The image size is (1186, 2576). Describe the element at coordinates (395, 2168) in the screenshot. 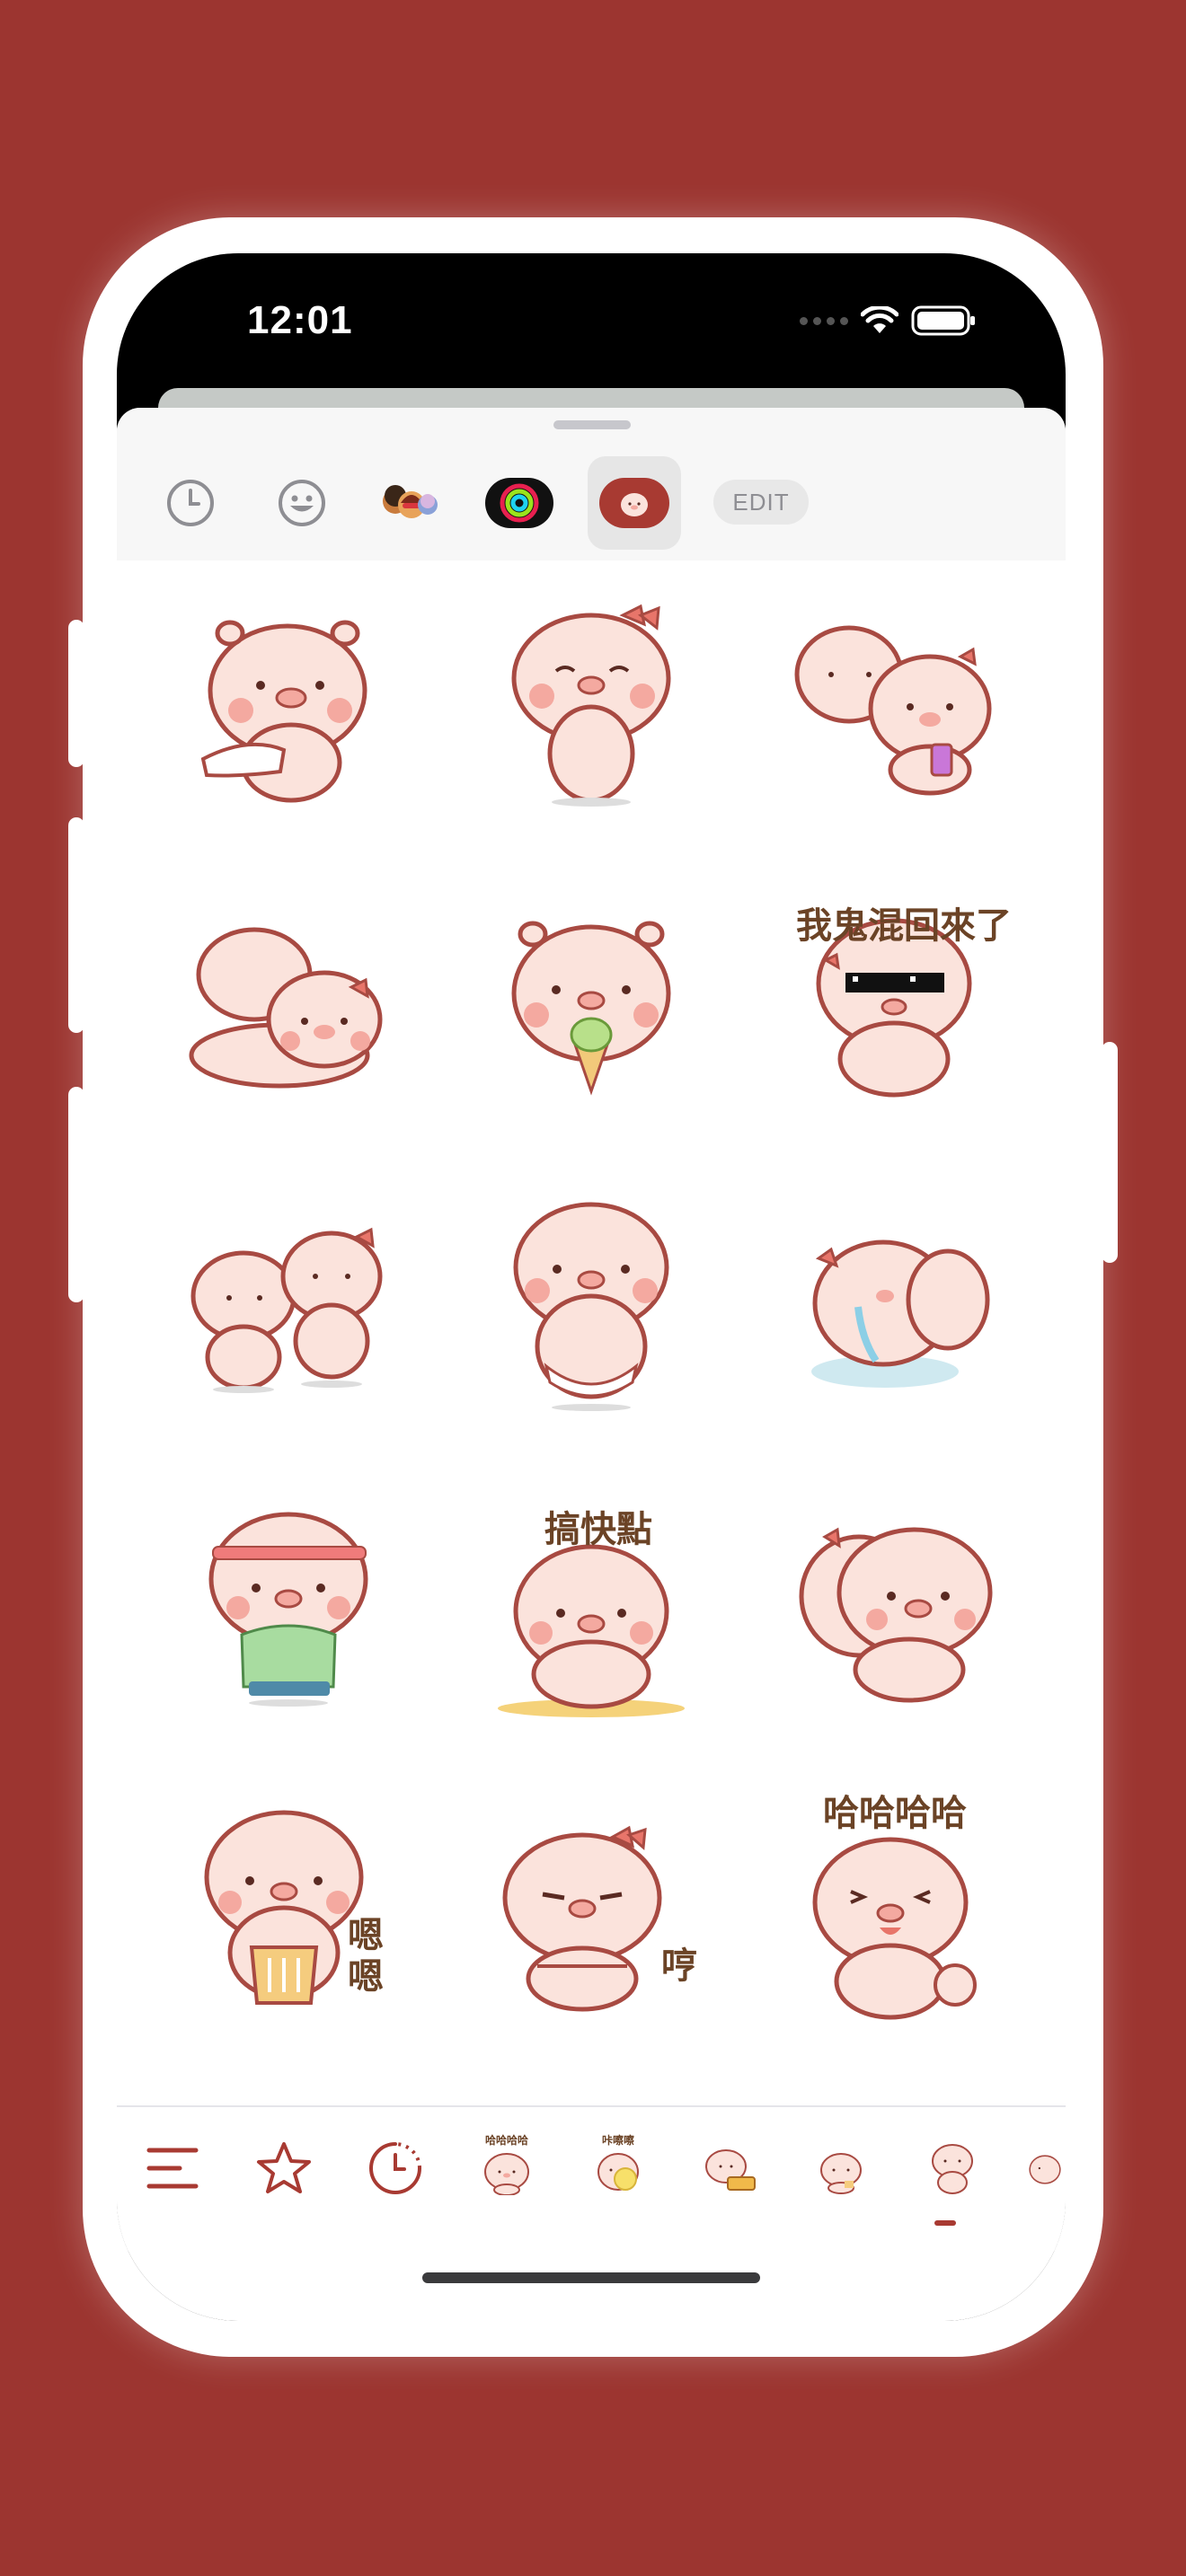

I see `recents-clock-icon` at that location.